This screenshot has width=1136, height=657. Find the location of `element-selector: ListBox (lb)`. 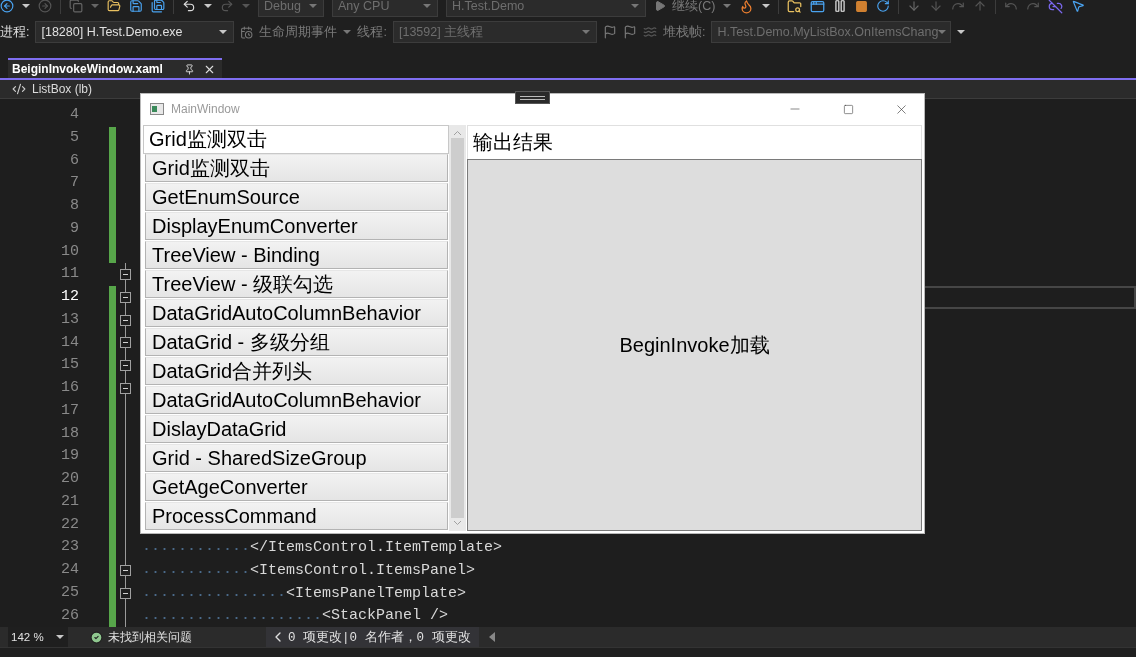

element-selector: ListBox (lb) is located at coordinates (62, 89).